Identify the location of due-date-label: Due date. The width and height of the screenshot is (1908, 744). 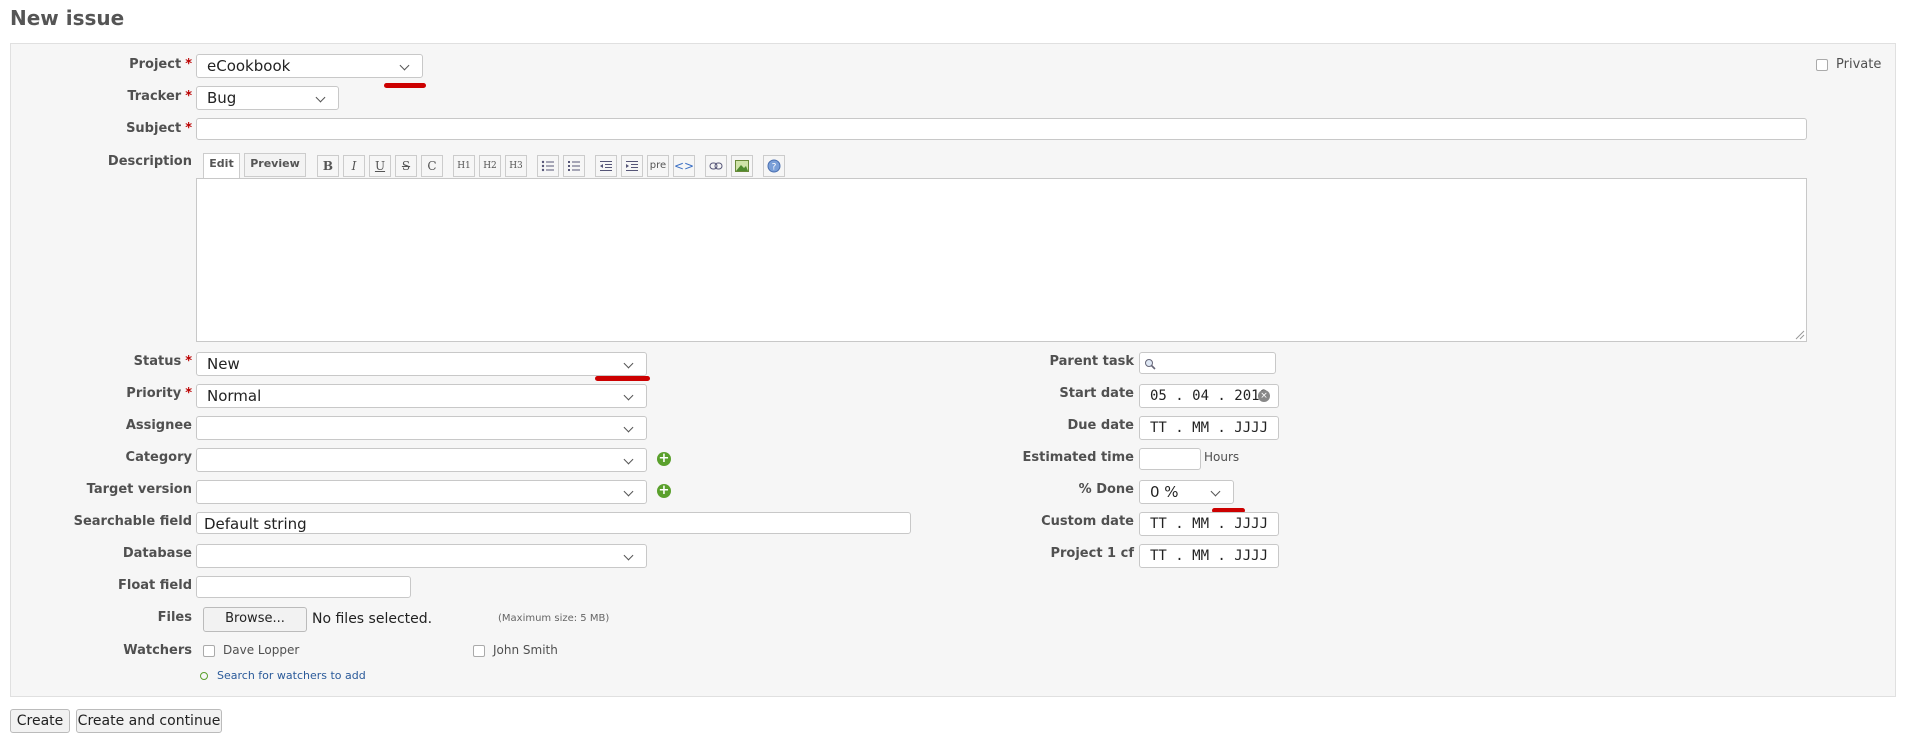
(1101, 425).